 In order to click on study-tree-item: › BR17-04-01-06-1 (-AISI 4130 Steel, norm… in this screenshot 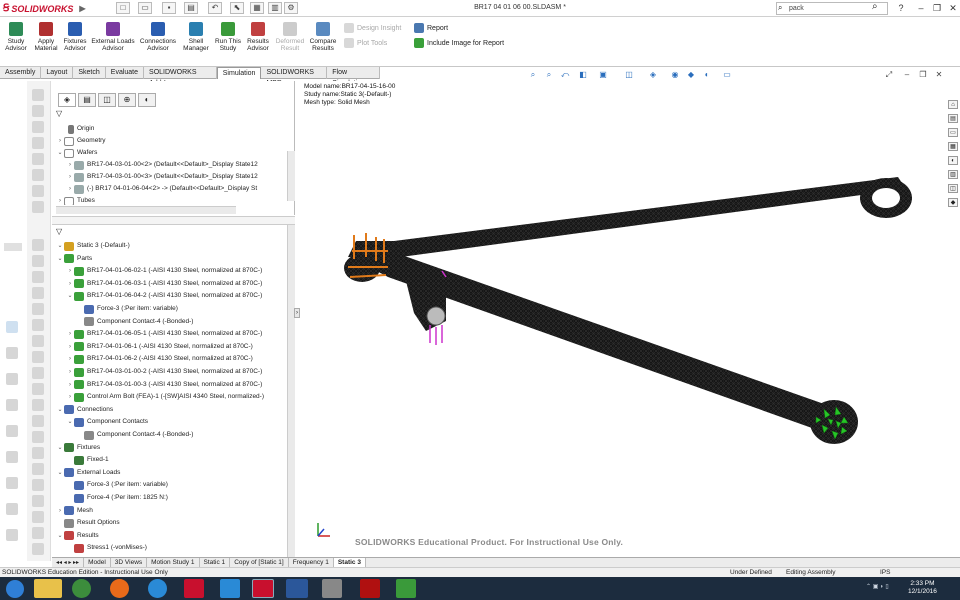, I will do `click(152, 347)`.